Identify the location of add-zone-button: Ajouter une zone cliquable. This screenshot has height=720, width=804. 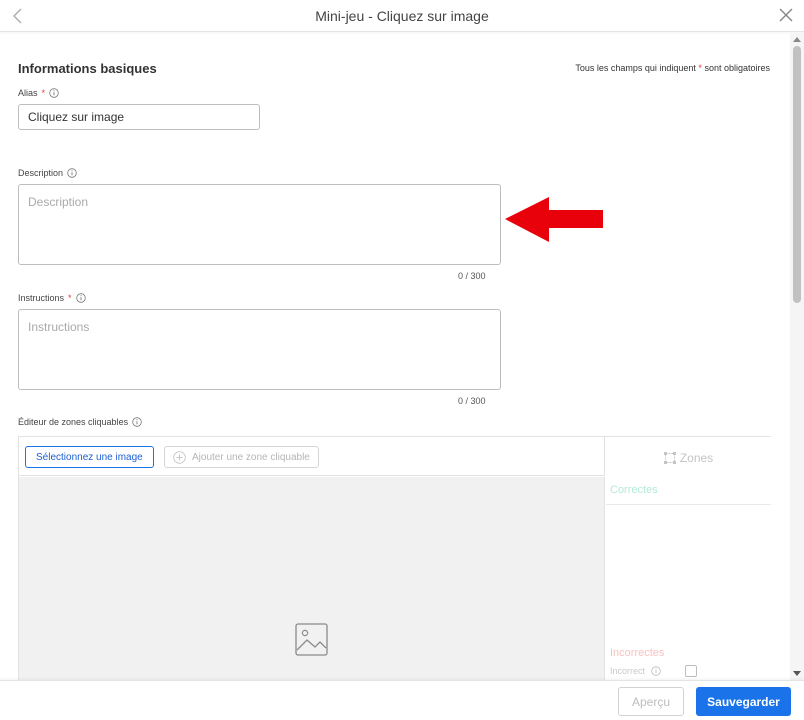
(241, 457).